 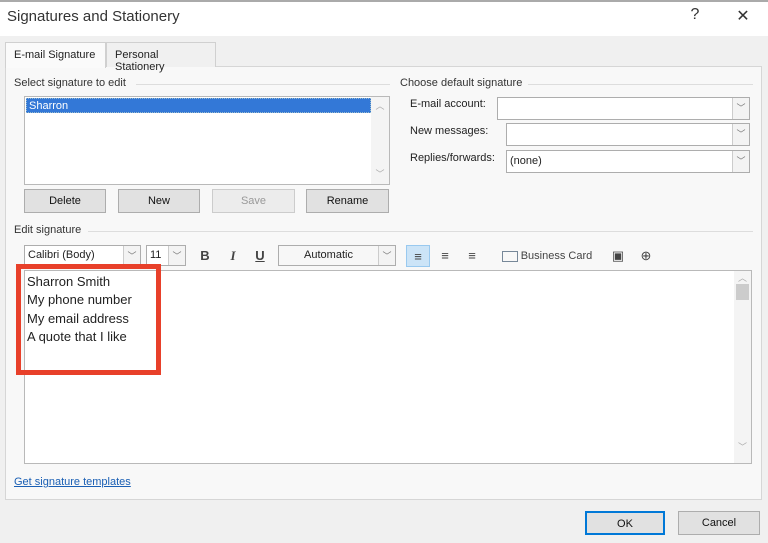 What do you see at coordinates (625, 523) in the screenshot?
I see `ok-button: OK` at bounding box center [625, 523].